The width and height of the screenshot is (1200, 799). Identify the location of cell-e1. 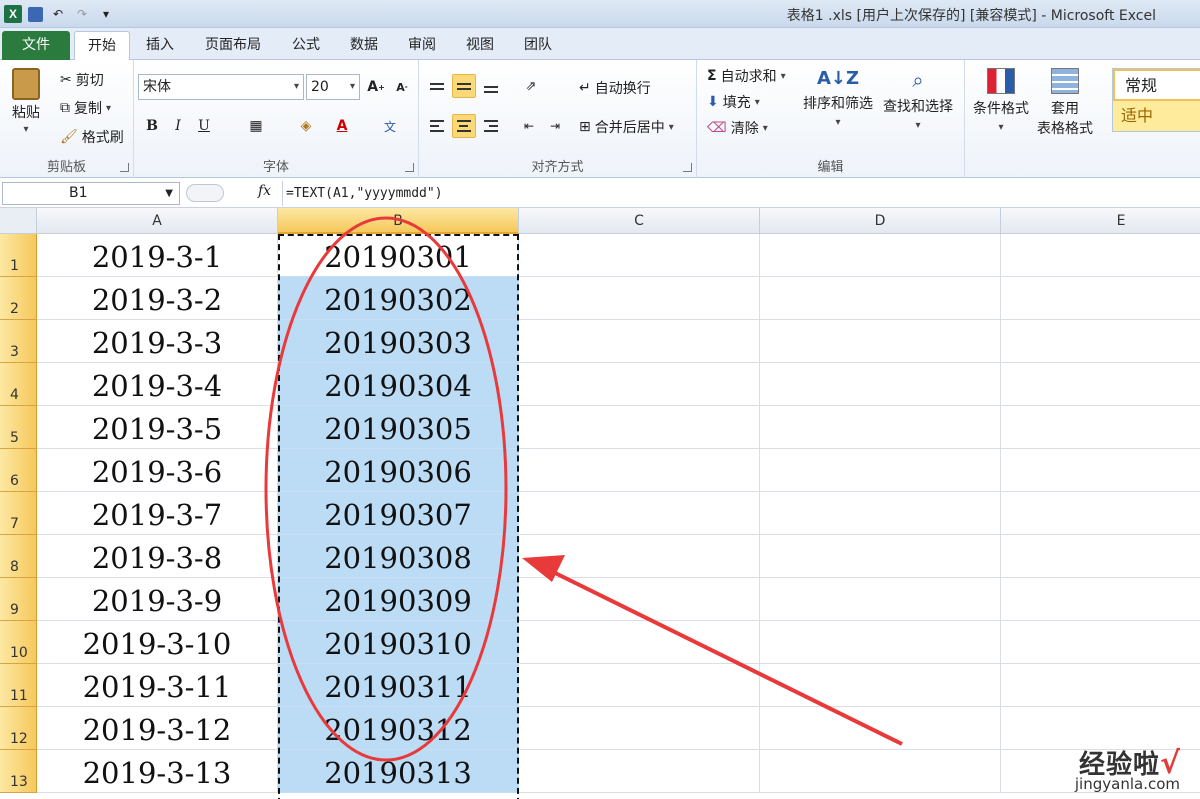
(1100, 255).